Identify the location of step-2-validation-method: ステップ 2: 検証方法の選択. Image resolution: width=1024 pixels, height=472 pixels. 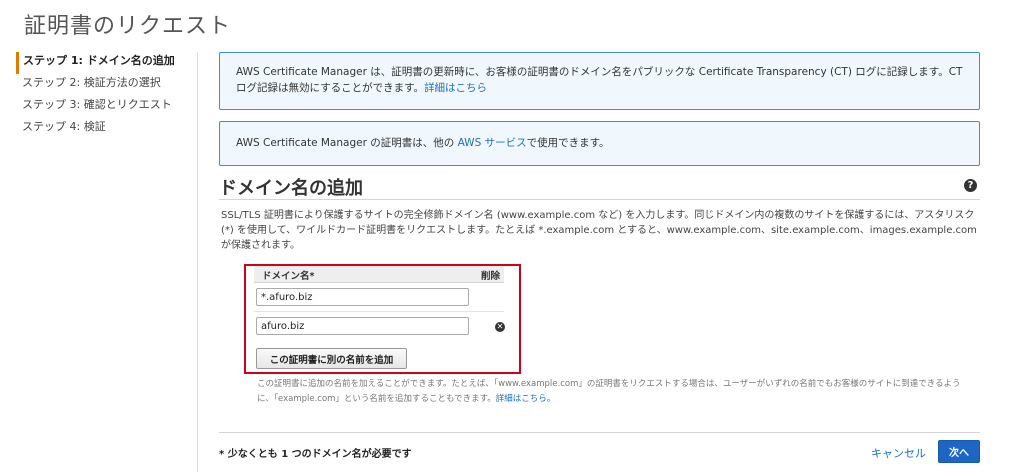
(106, 85).